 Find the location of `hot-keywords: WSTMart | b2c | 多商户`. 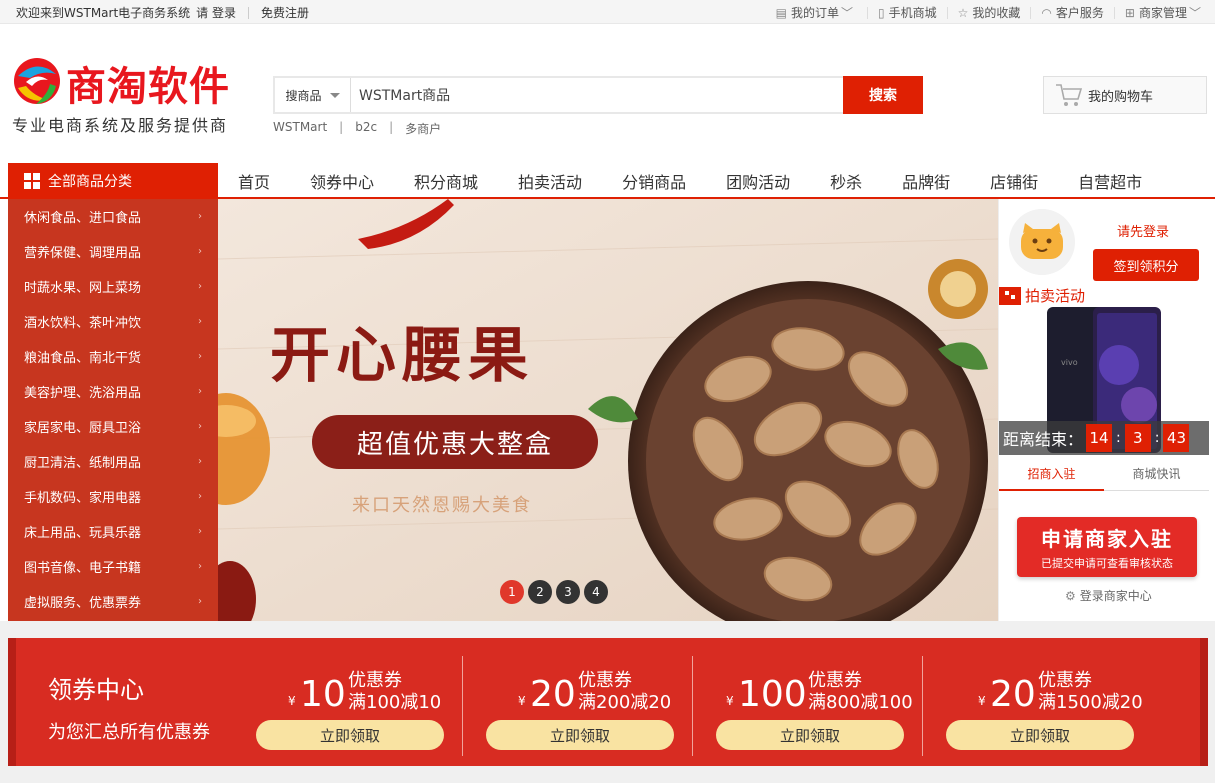

hot-keywords: WSTMart | b2c | 多商户 is located at coordinates (357, 128).